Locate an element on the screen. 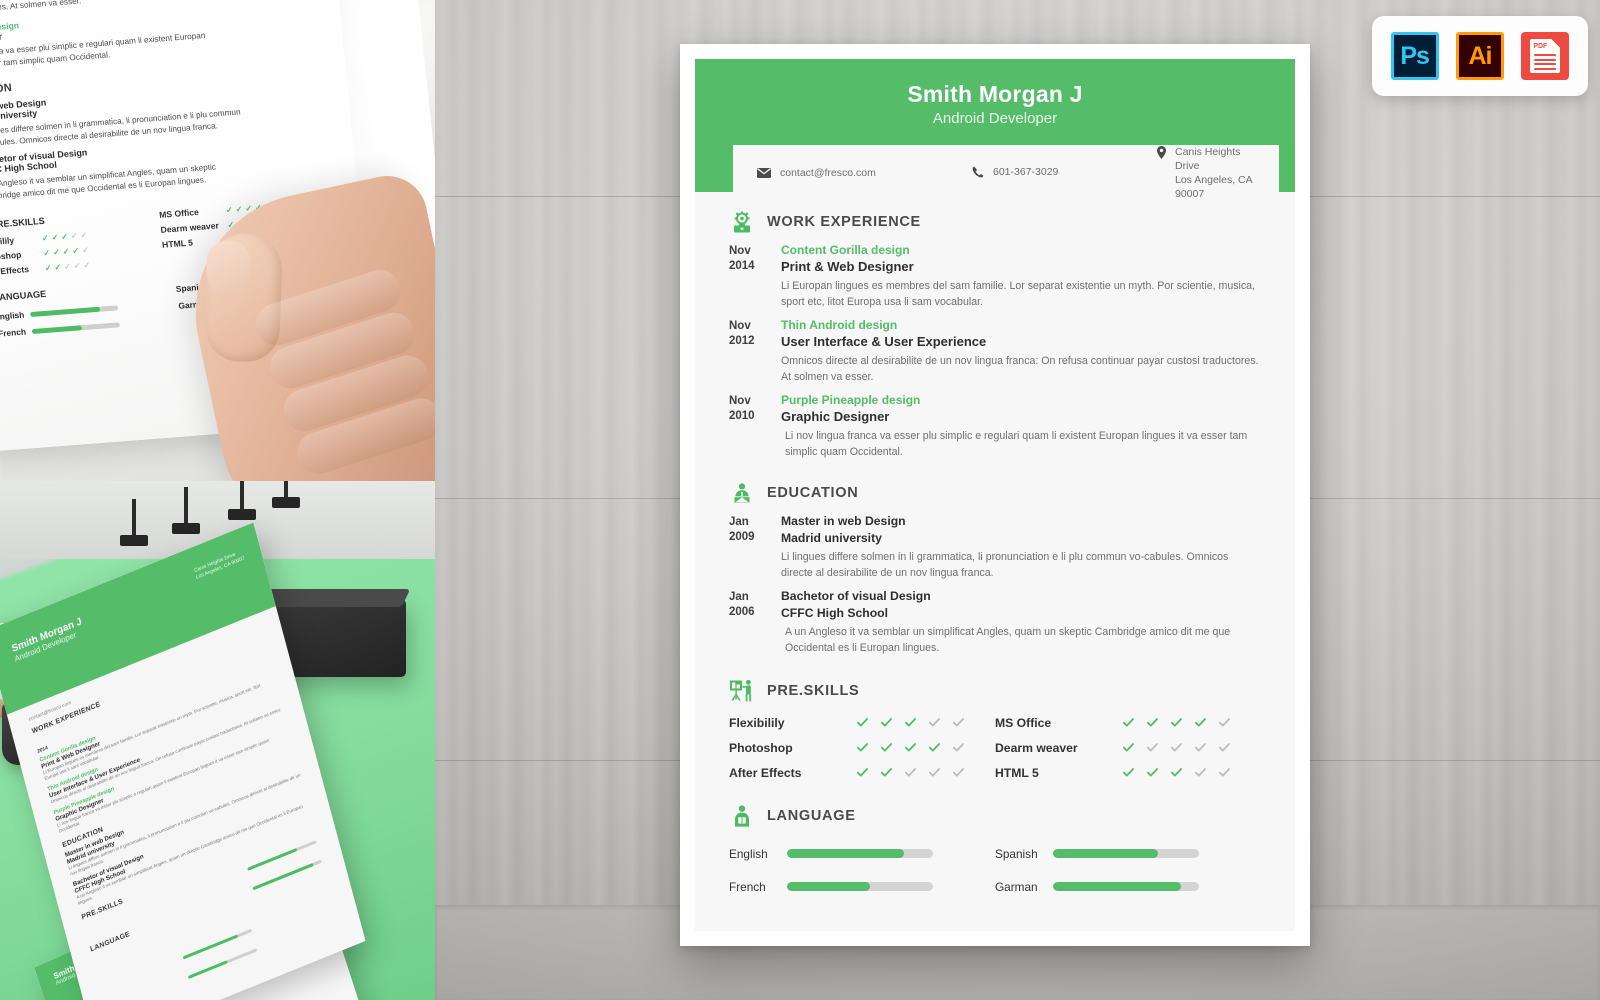  skill-row: Photoshop is located at coordinates (862, 747).